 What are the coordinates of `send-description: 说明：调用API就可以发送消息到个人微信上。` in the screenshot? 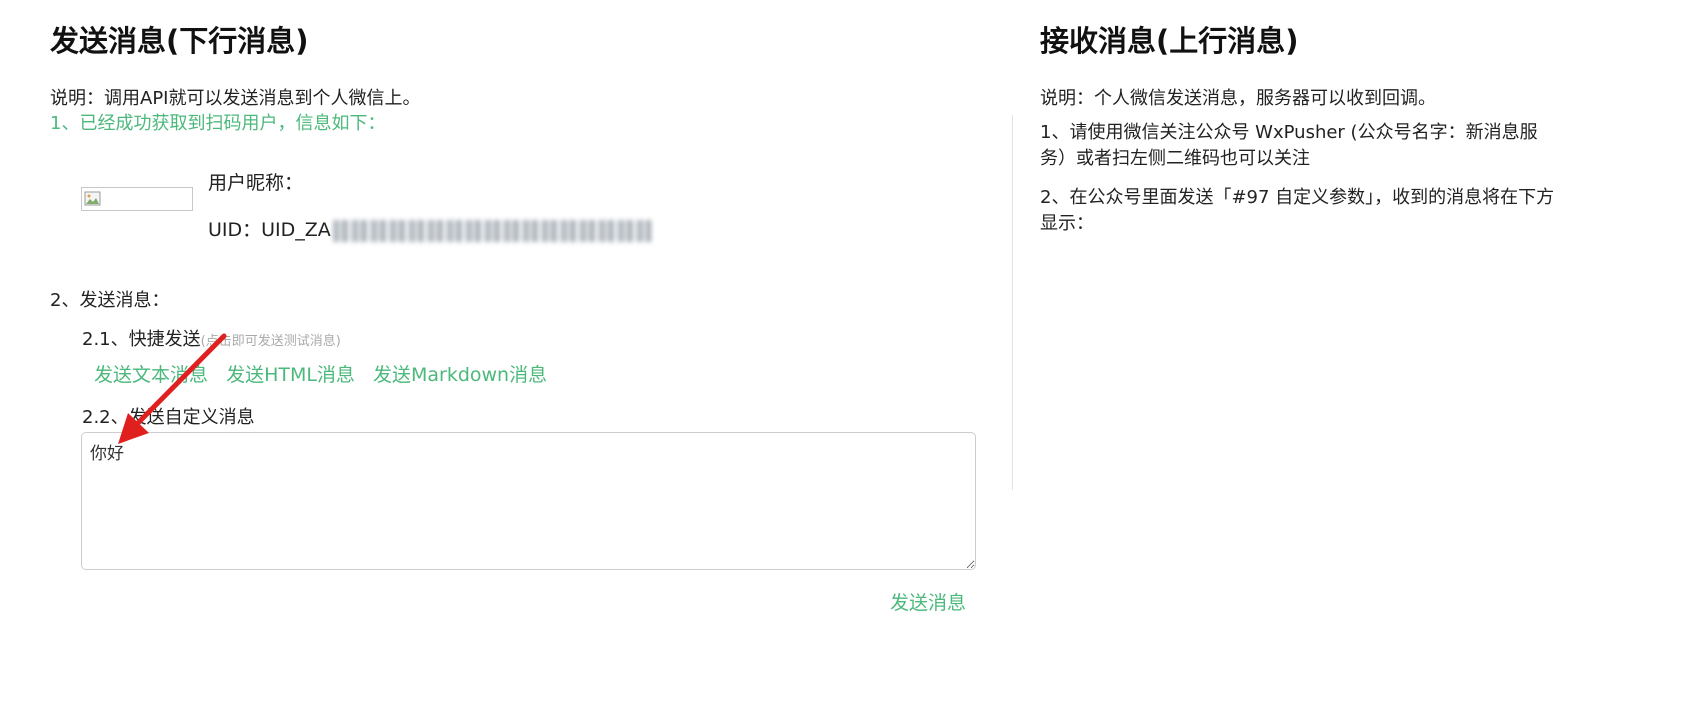 It's located at (235, 98).